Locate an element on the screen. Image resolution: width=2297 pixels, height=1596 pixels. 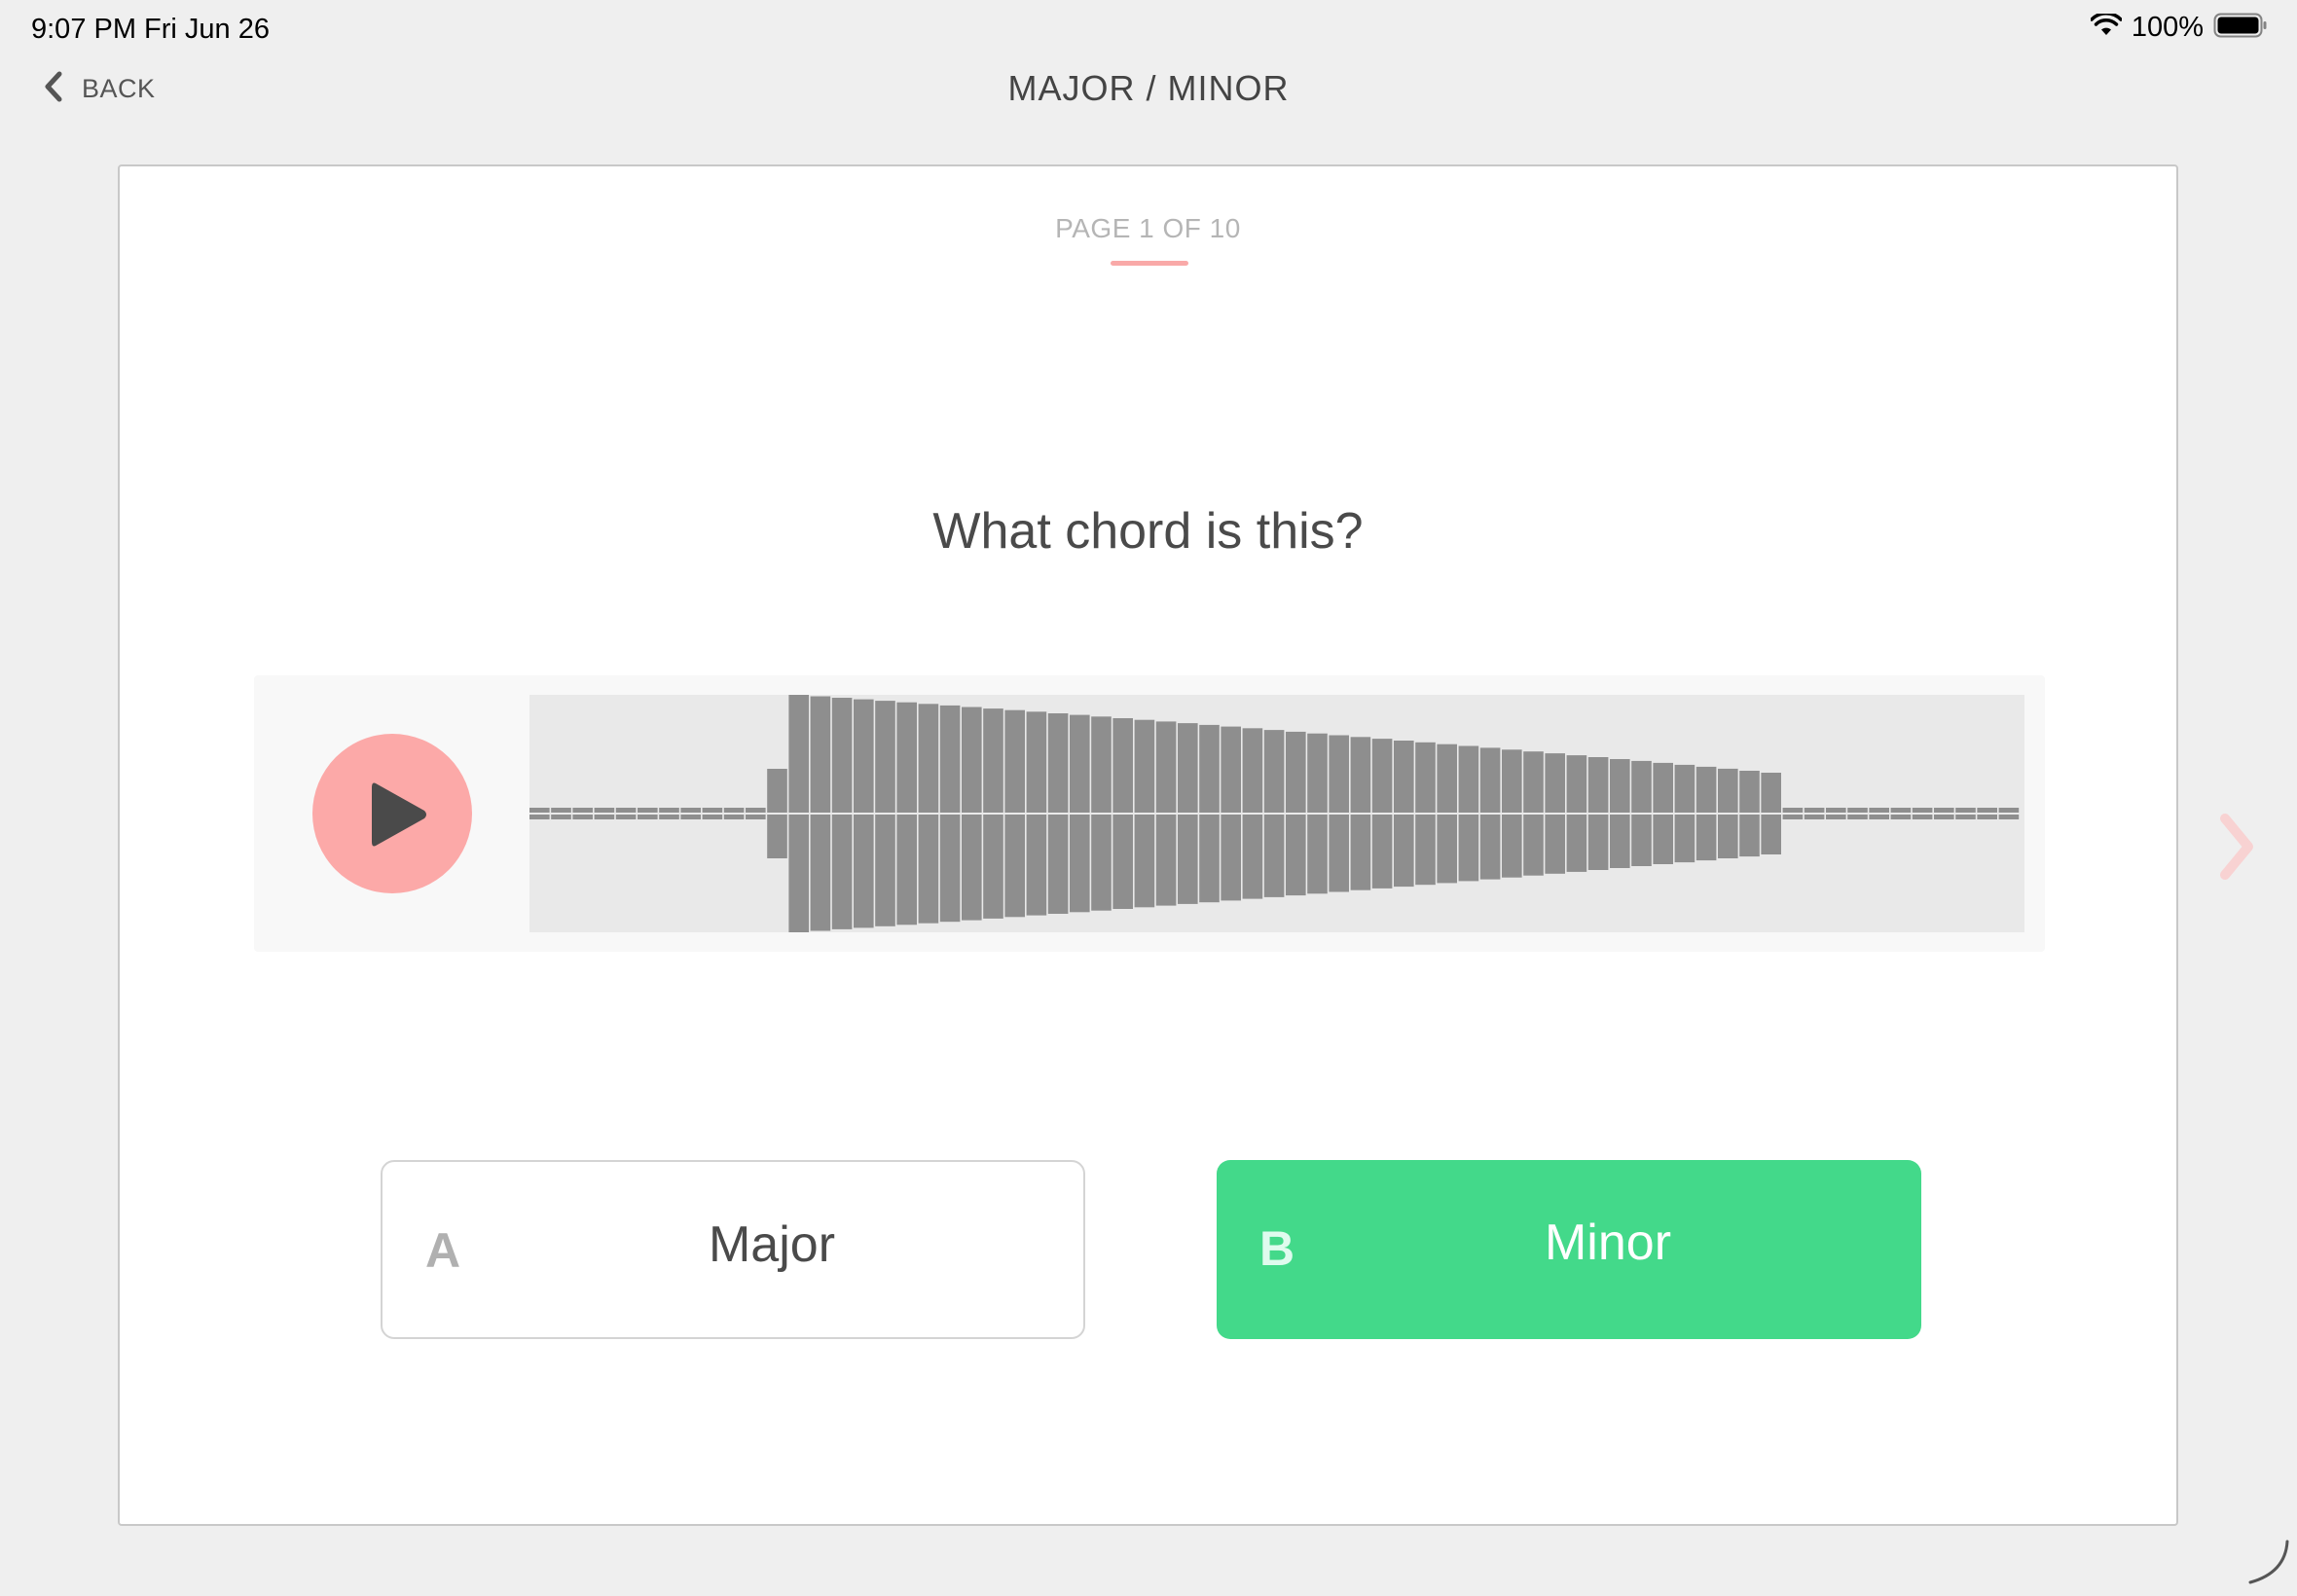
status-indicators: 100% is located at coordinates (2179, 28).